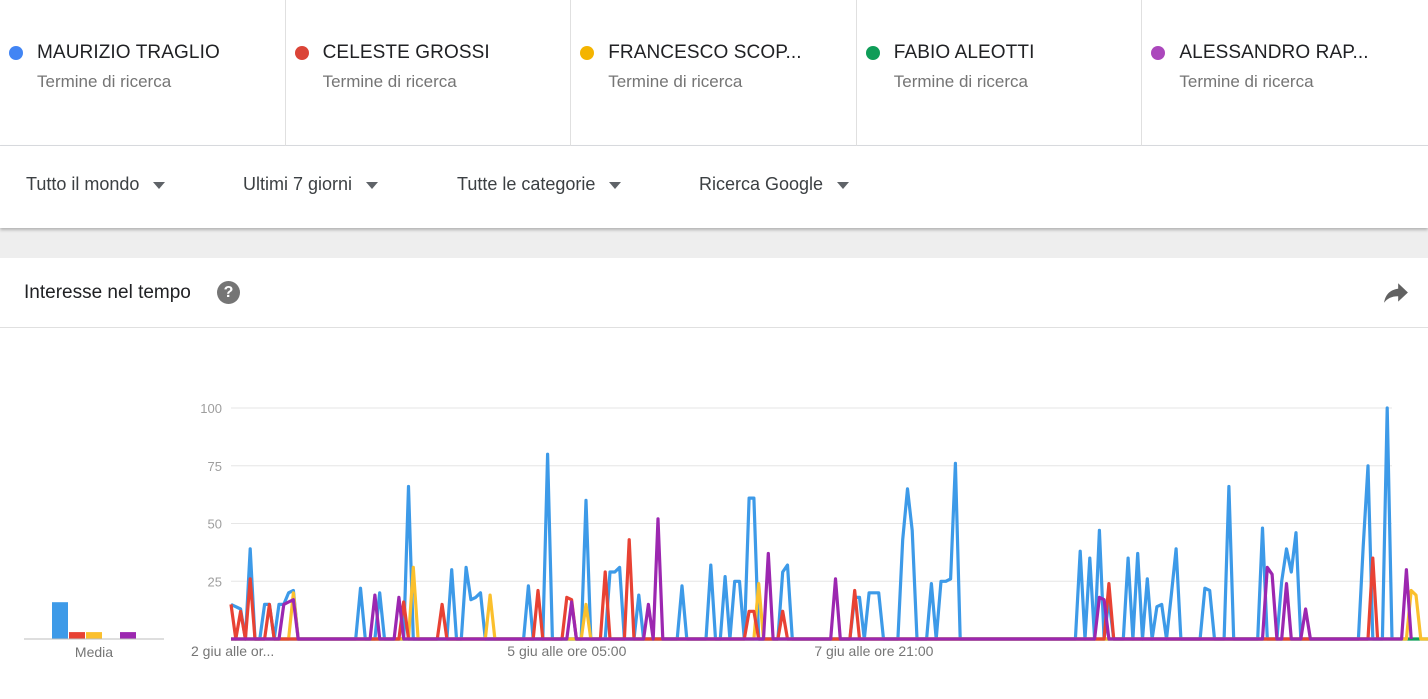  I want to click on region-dropdown-label: Tutto il mondo, so click(83, 184).